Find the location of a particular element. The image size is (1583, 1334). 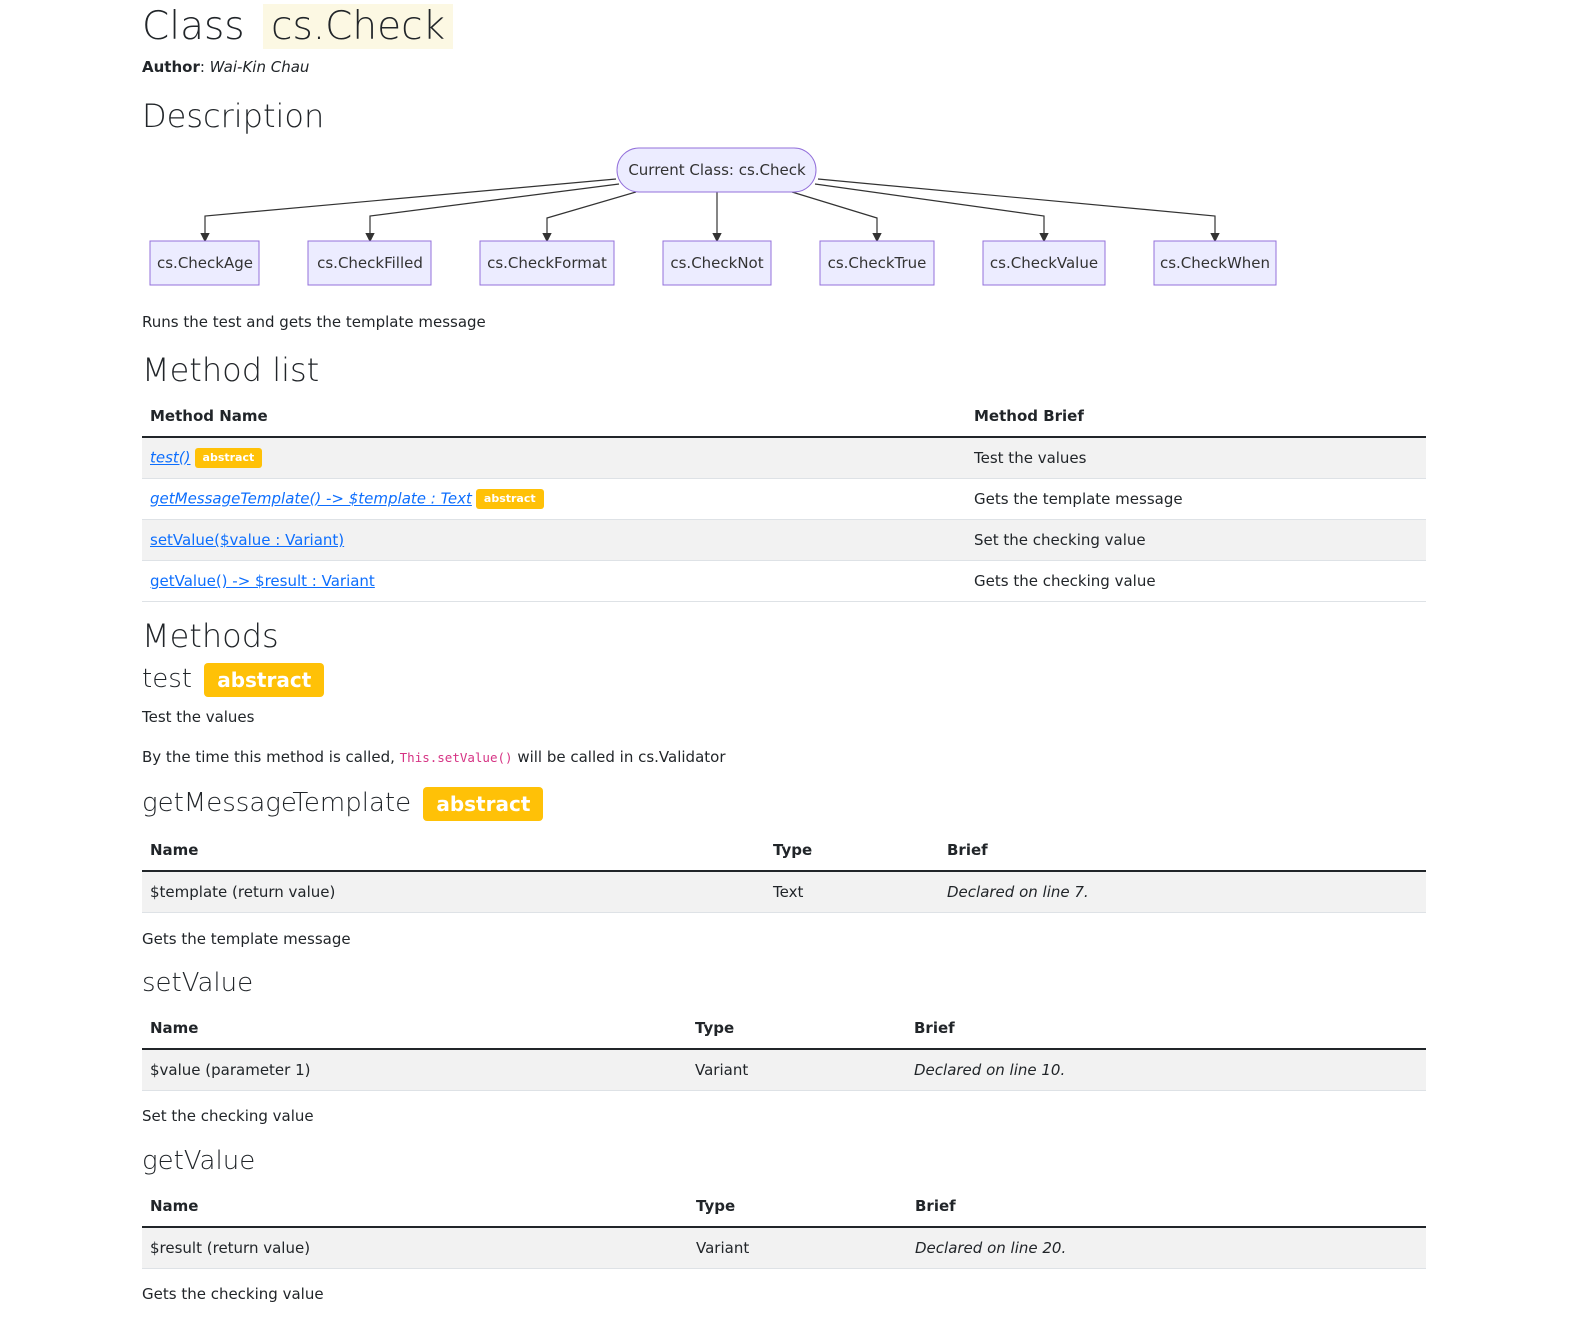

param-name-cell: $result (return value) is located at coordinates (415, 1248).